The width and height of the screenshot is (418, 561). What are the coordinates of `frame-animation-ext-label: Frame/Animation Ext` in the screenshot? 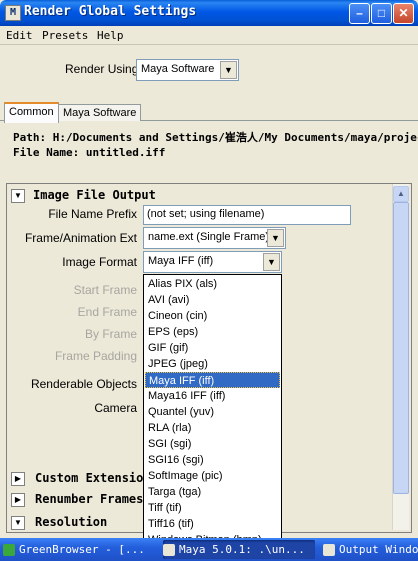 It's located at (80, 238).